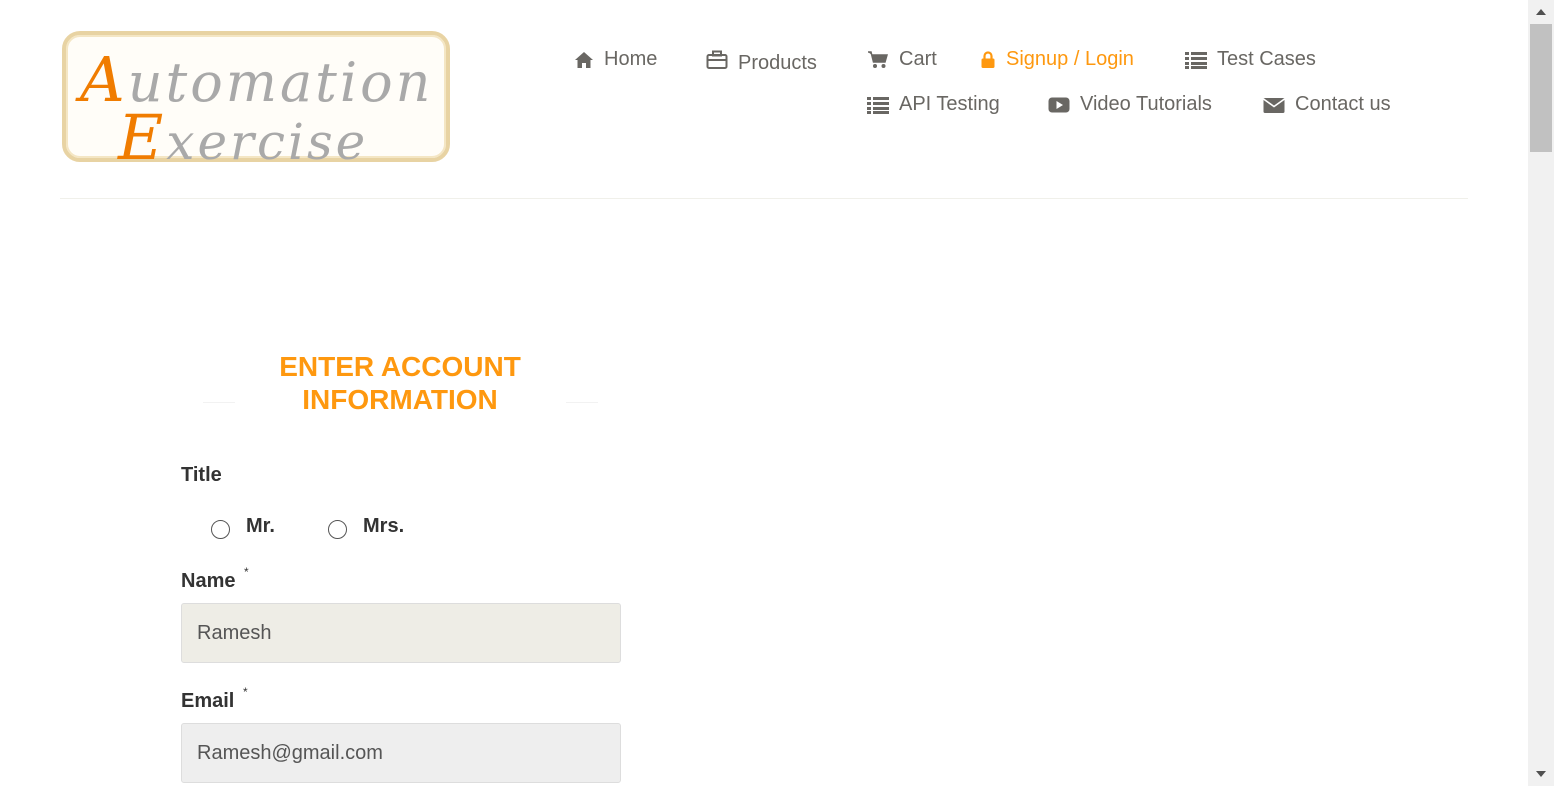  I want to click on form-heading-line-2: INFORMATION, so click(400, 399).